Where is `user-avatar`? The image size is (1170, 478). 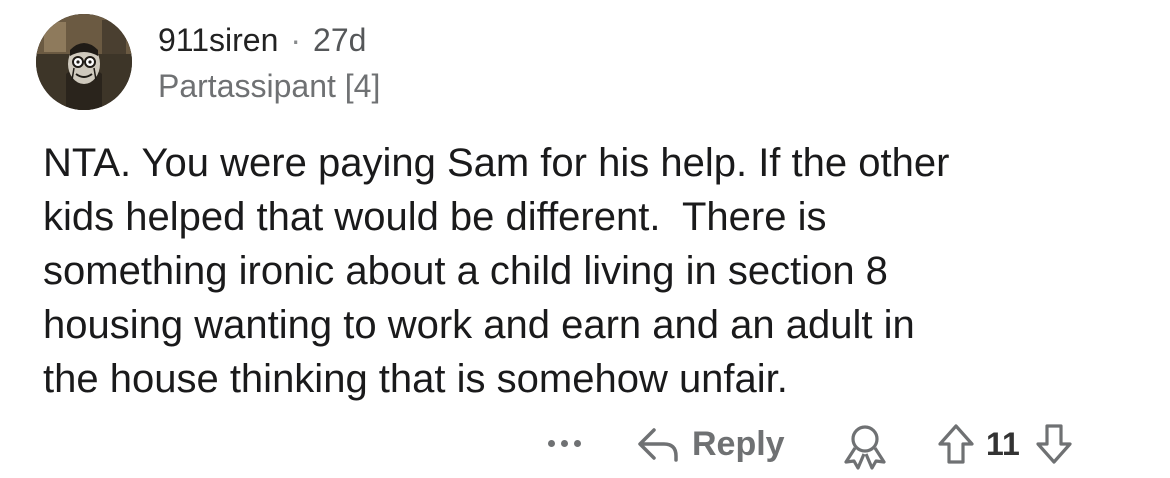 user-avatar is located at coordinates (84, 62).